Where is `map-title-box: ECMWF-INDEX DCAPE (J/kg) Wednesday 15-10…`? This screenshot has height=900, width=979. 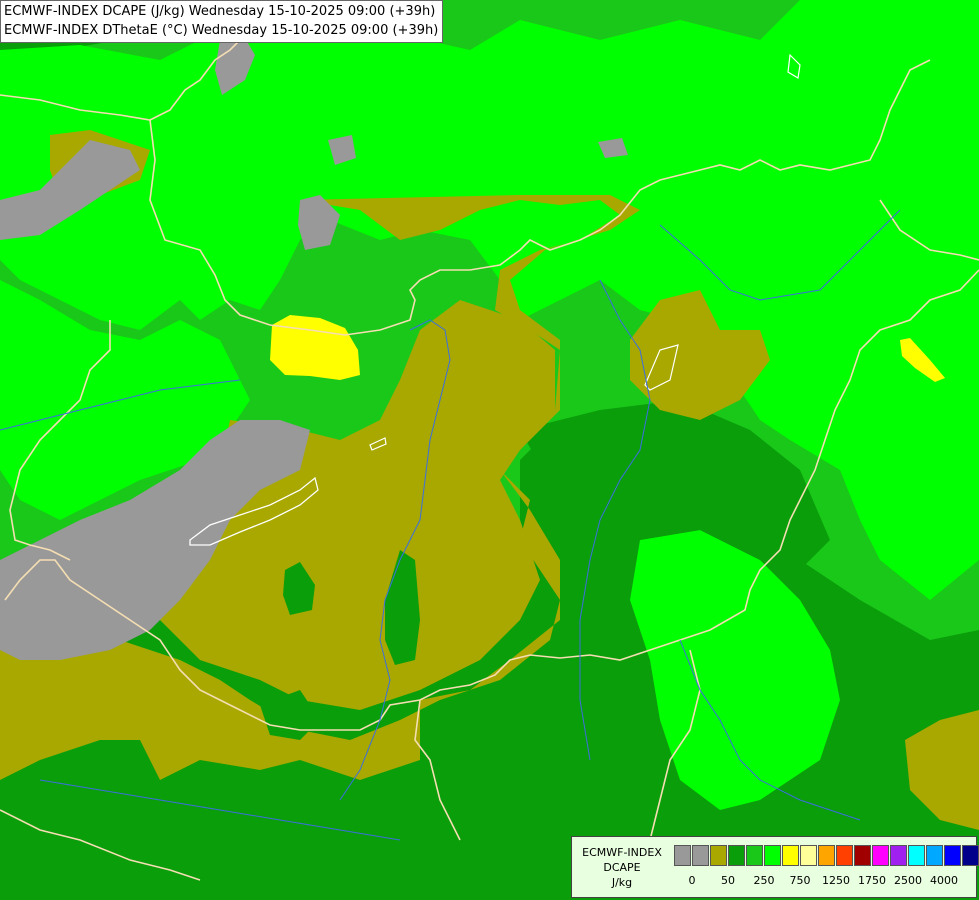
map-title-box: ECMWF-INDEX DCAPE (J/kg) Wednesday 15-10… is located at coordinates (222, 21).